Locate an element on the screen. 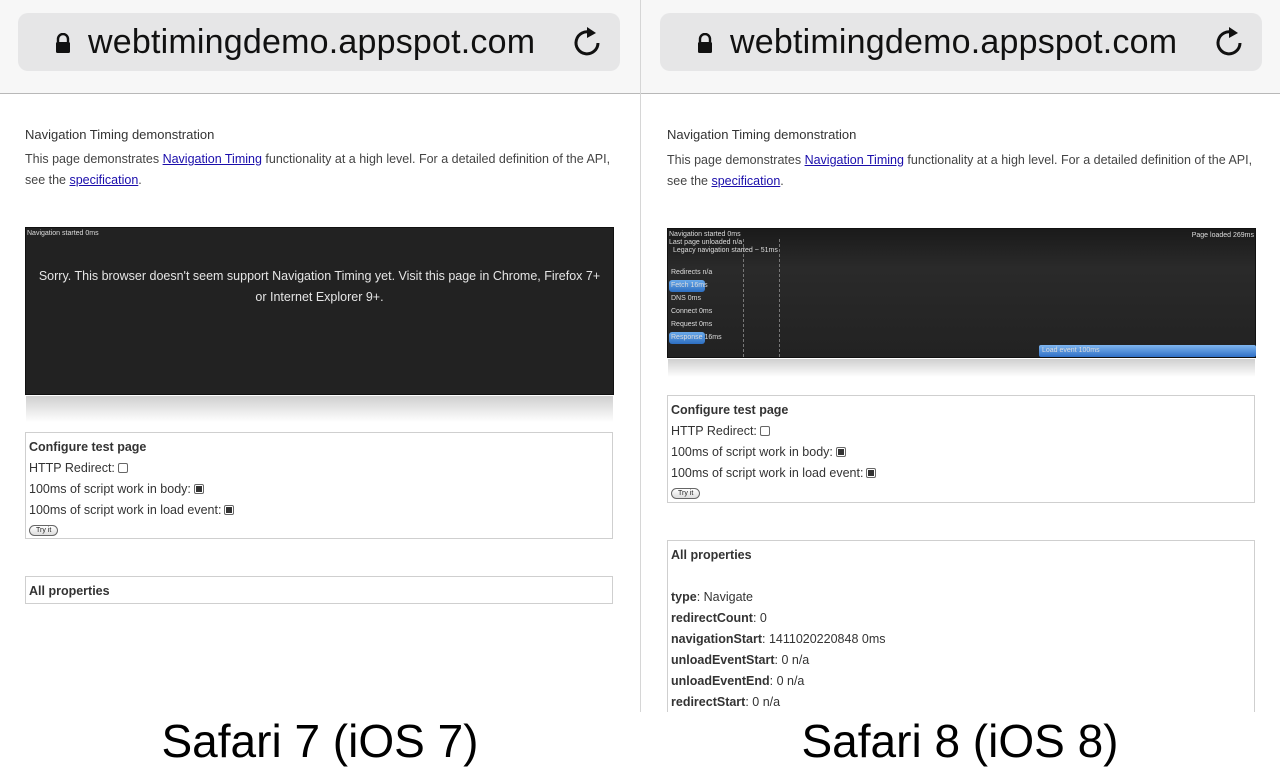 The image size is (1280, 770). legacy-marker-line is located at coordinates (779, 298).